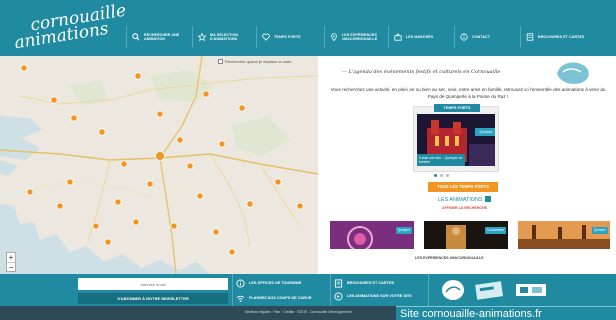 The height and width of the screenshot is (320, 616). I want to click on nav-item-label: Brochures et cartes, so click(561, 36).